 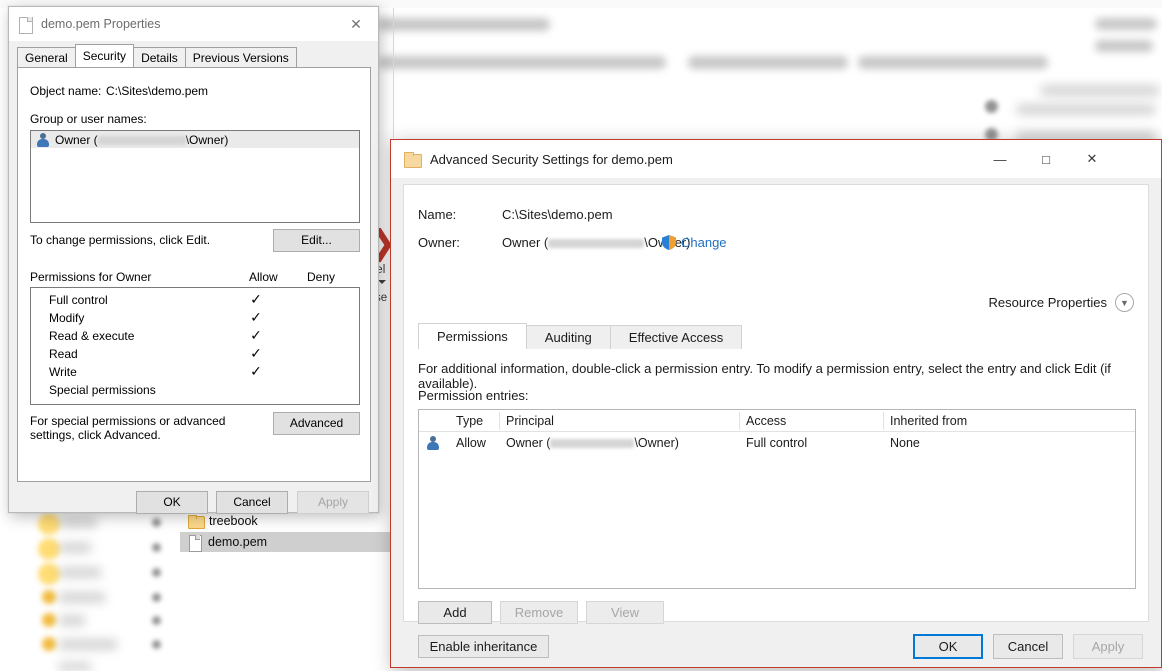 I want to click on tab-auditing: Auditing, so click(x=568, y=337).